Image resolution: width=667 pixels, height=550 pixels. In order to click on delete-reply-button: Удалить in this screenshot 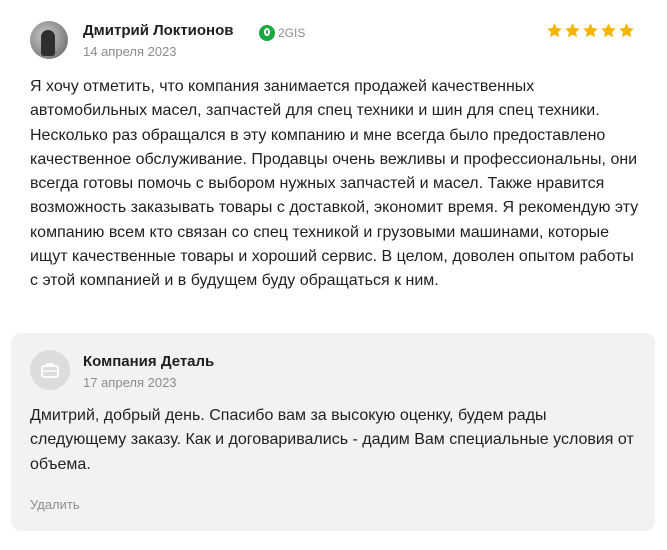, I will do `click(55, 504)`.